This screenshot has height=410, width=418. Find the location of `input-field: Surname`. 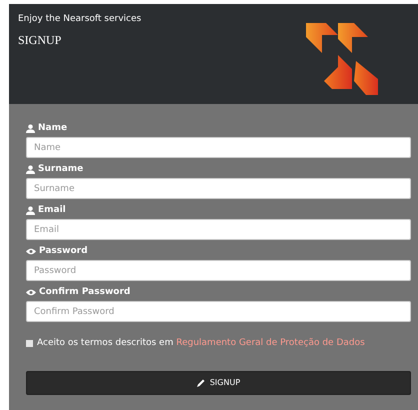

input-field: Surname is located at coordinates (218, 188).